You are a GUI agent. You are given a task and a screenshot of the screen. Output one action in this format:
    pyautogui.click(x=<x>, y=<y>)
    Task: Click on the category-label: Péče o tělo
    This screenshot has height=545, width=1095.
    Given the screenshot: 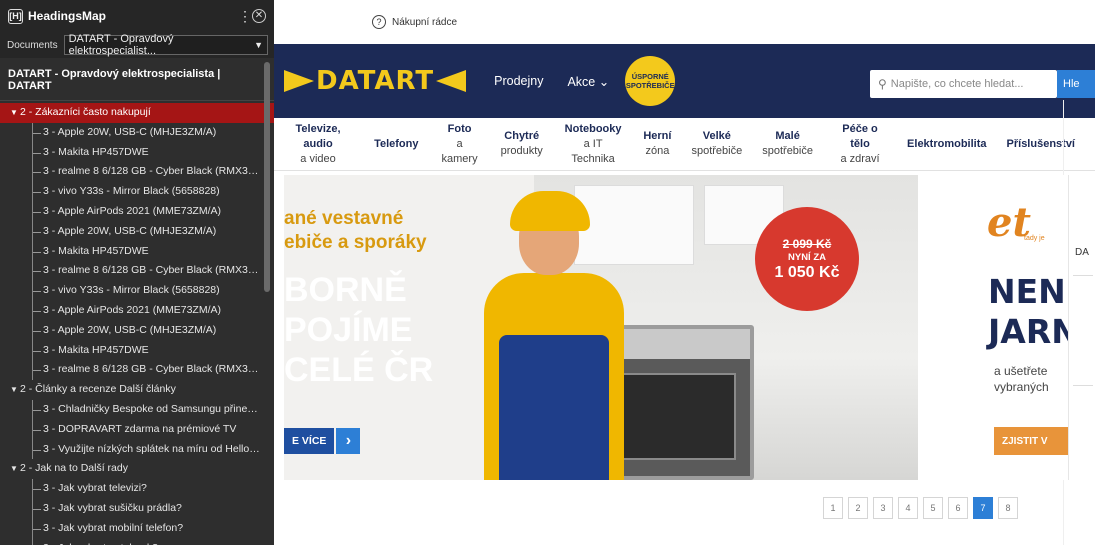 What is the action you would take?
    pyautogui.click(x=860, y=136)
    